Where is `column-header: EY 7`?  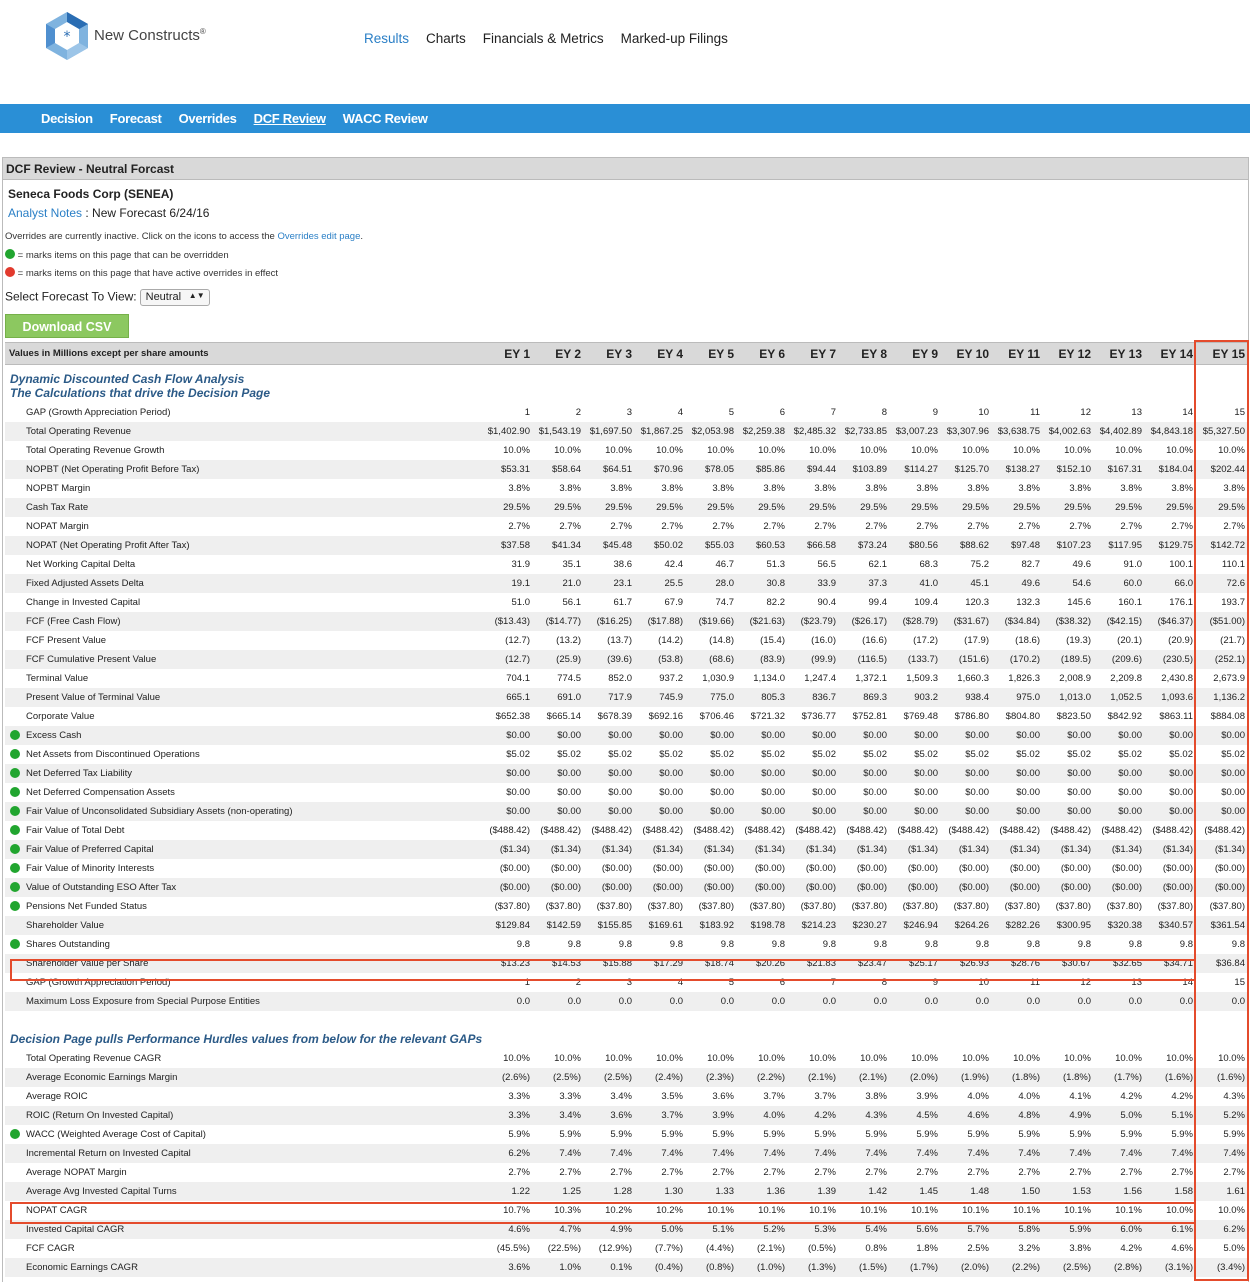
column-header: EY 7 is located at coordinates (813, 353).